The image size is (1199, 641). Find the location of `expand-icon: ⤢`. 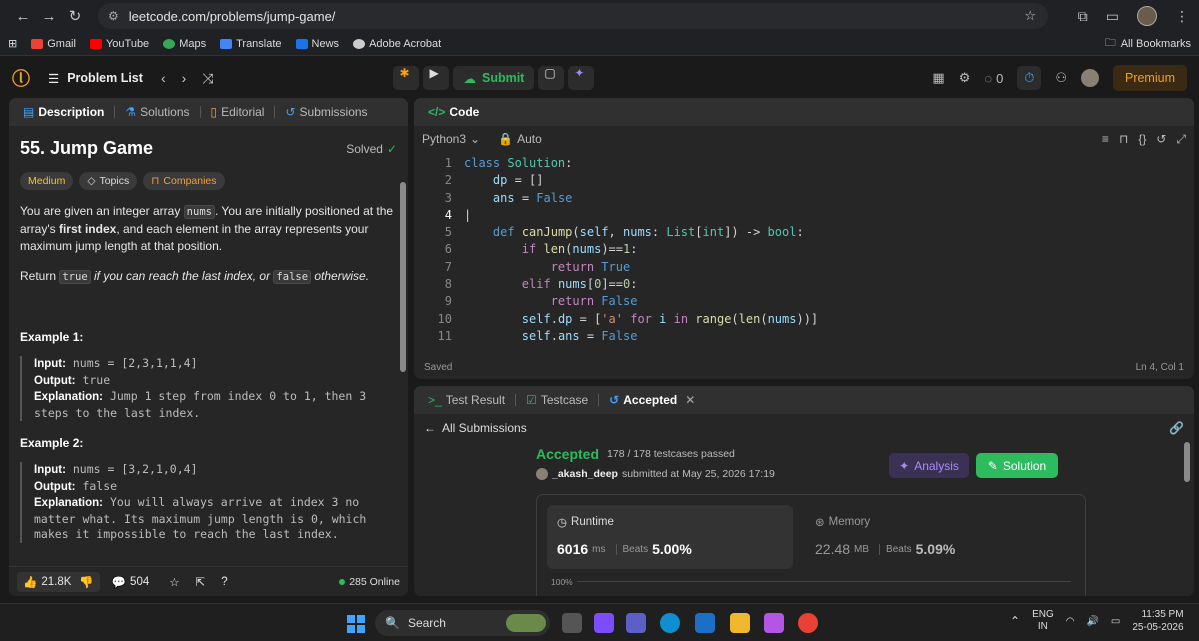

expand-icon: ⤢ is located at coordinates (1181, 139).